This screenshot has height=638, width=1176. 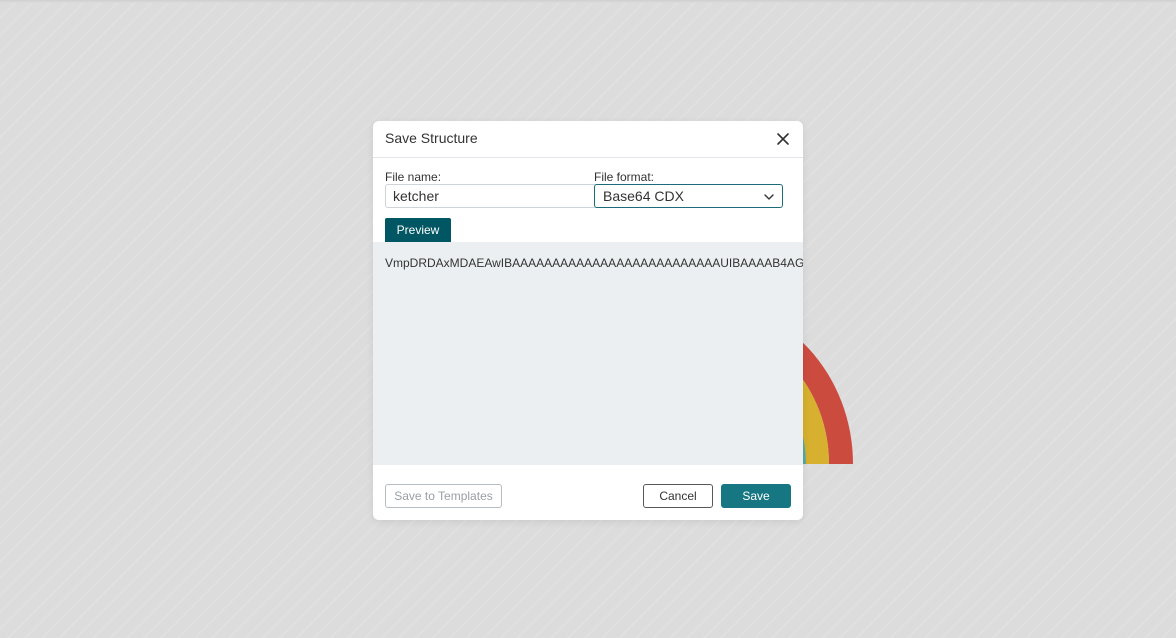 What do you see at coordinates (418, 230) in the screenshot?
I see `tab-preview: Preview` at bounding box center [418, 230].